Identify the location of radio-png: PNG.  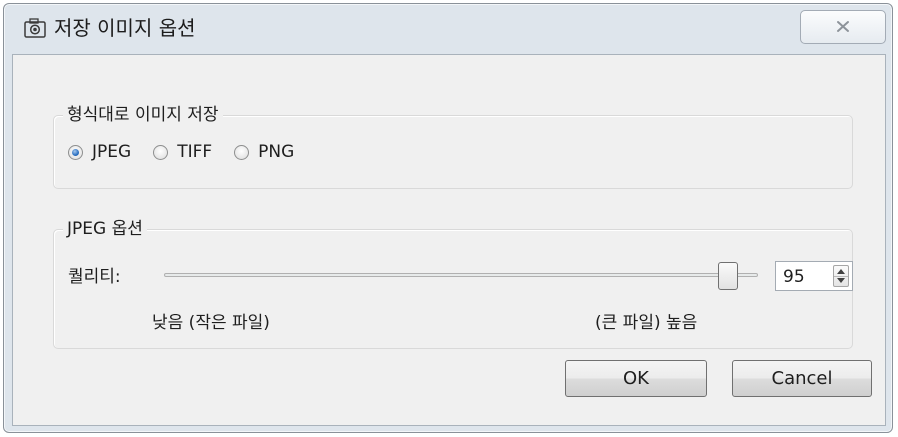
(264, 152).